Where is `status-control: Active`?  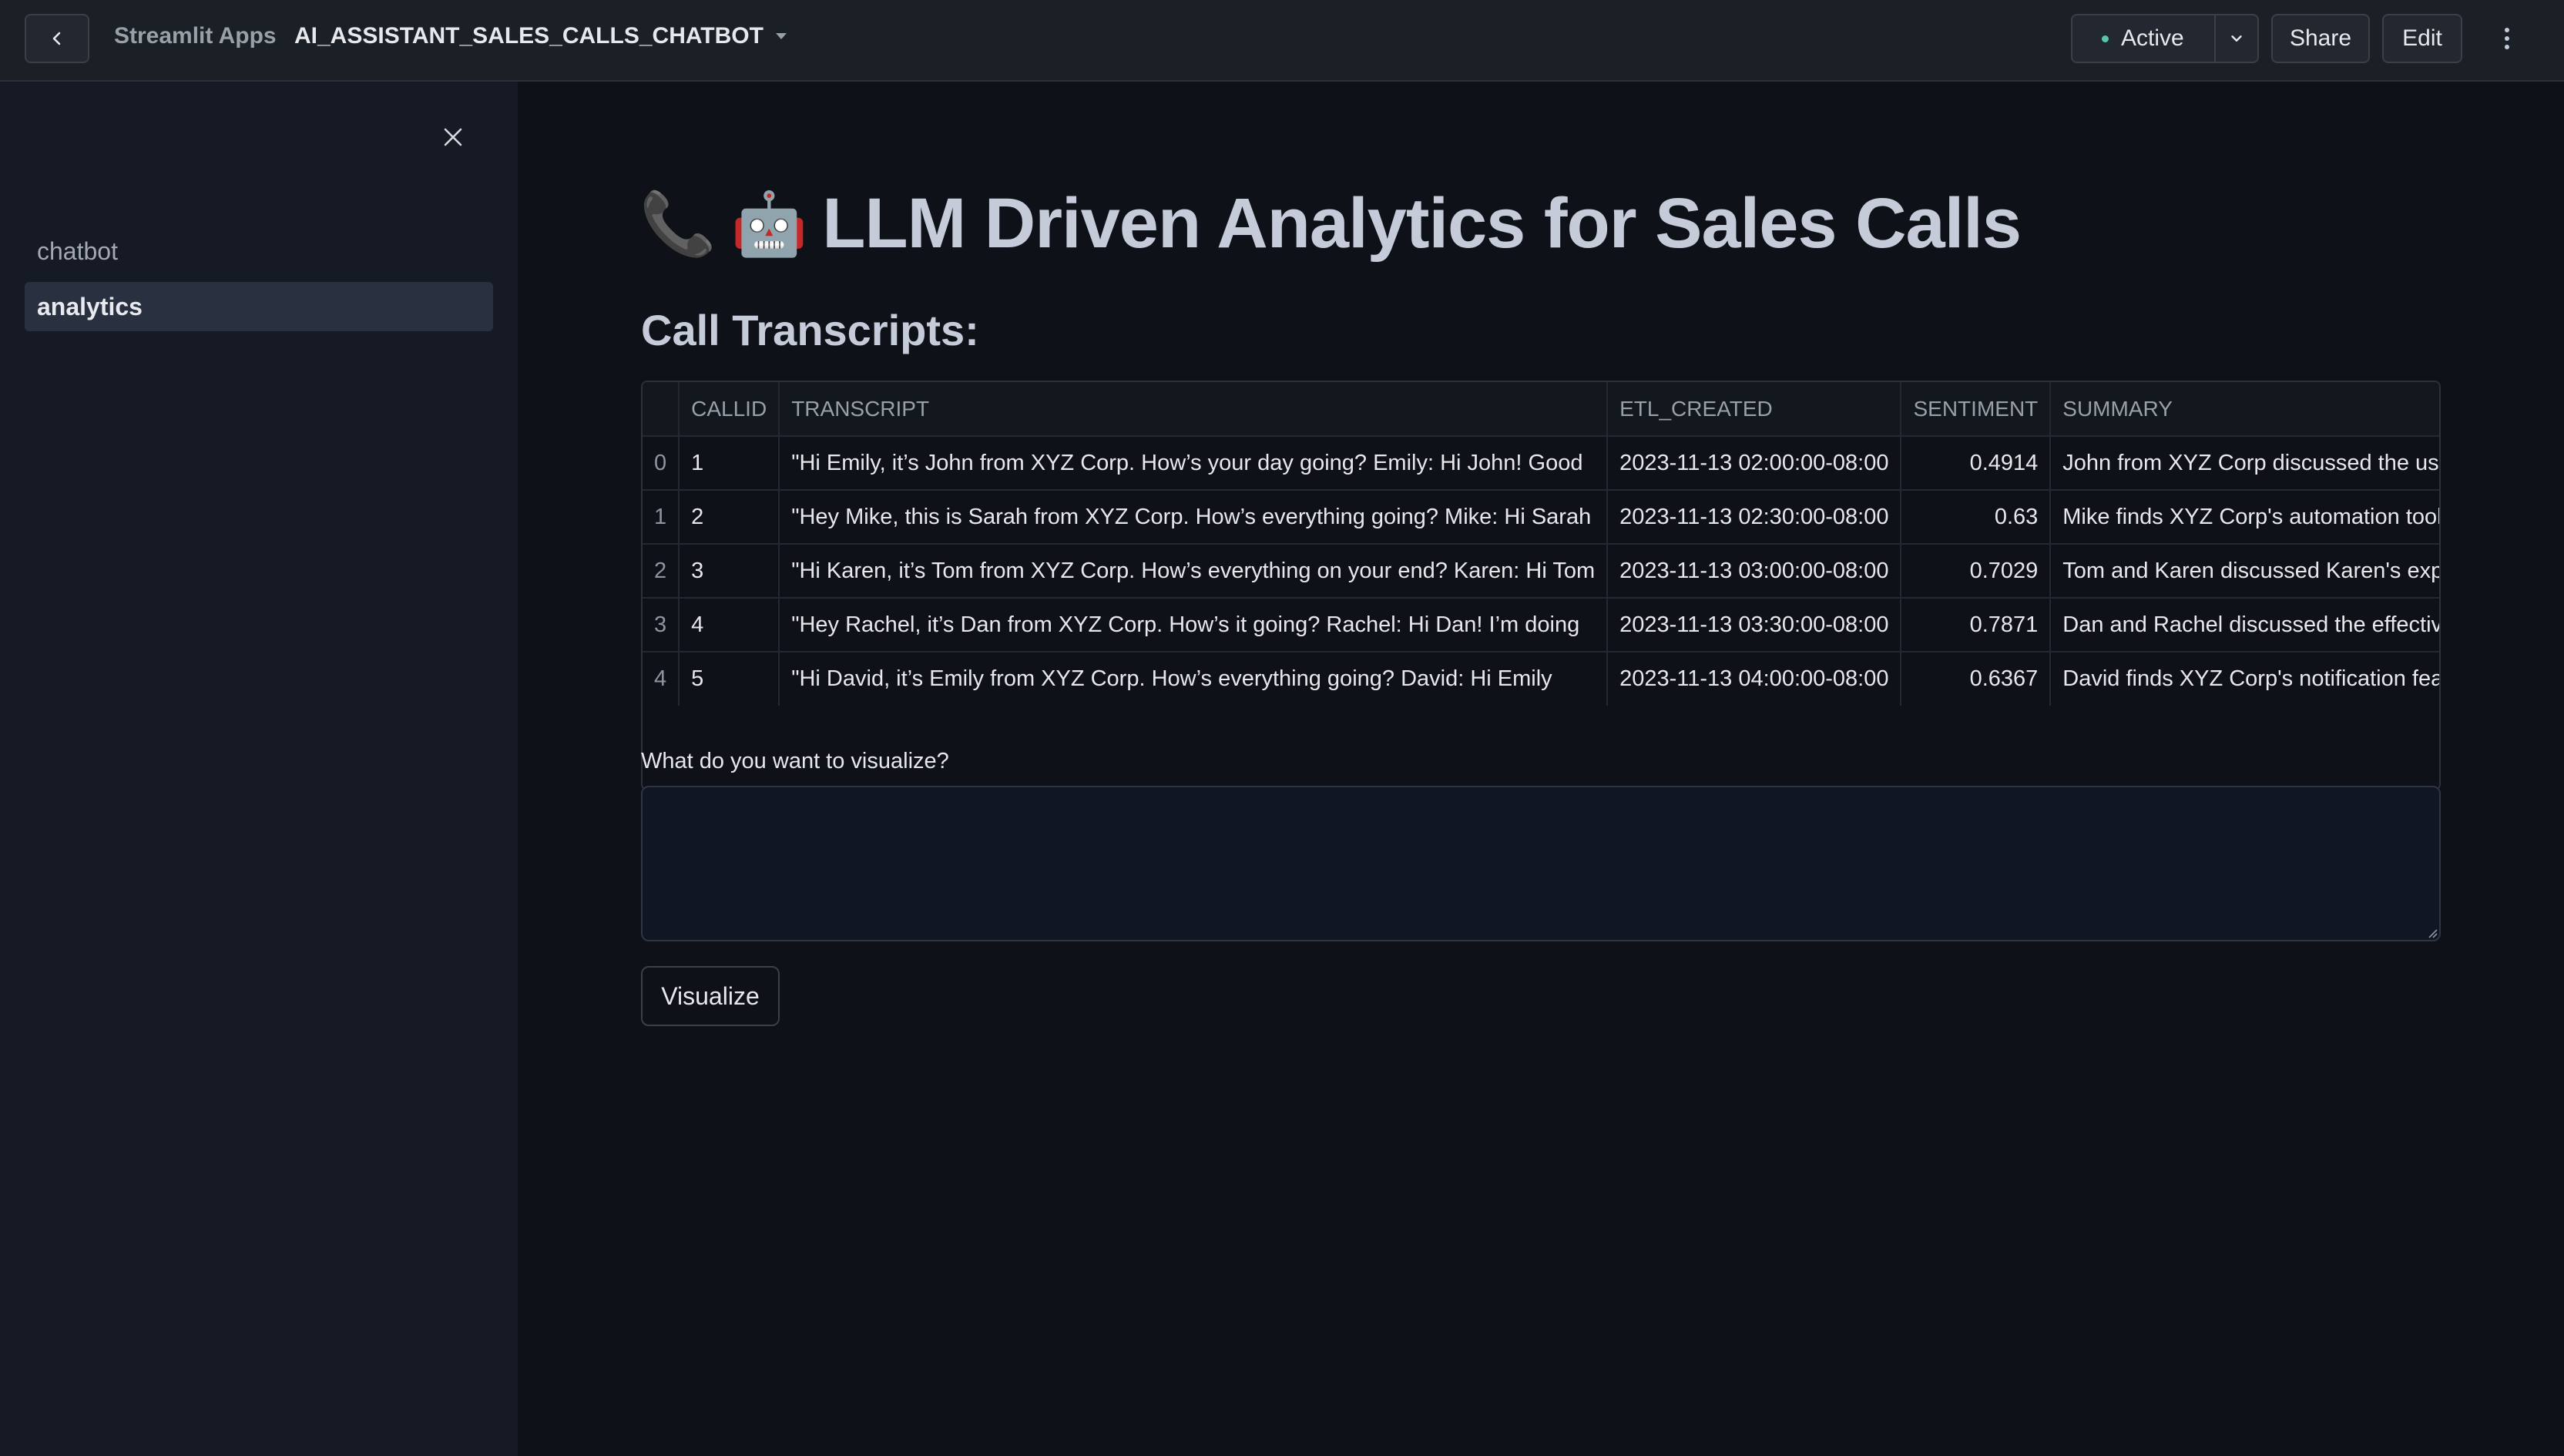 status-control: Active is located at coordinates (2165, 38).